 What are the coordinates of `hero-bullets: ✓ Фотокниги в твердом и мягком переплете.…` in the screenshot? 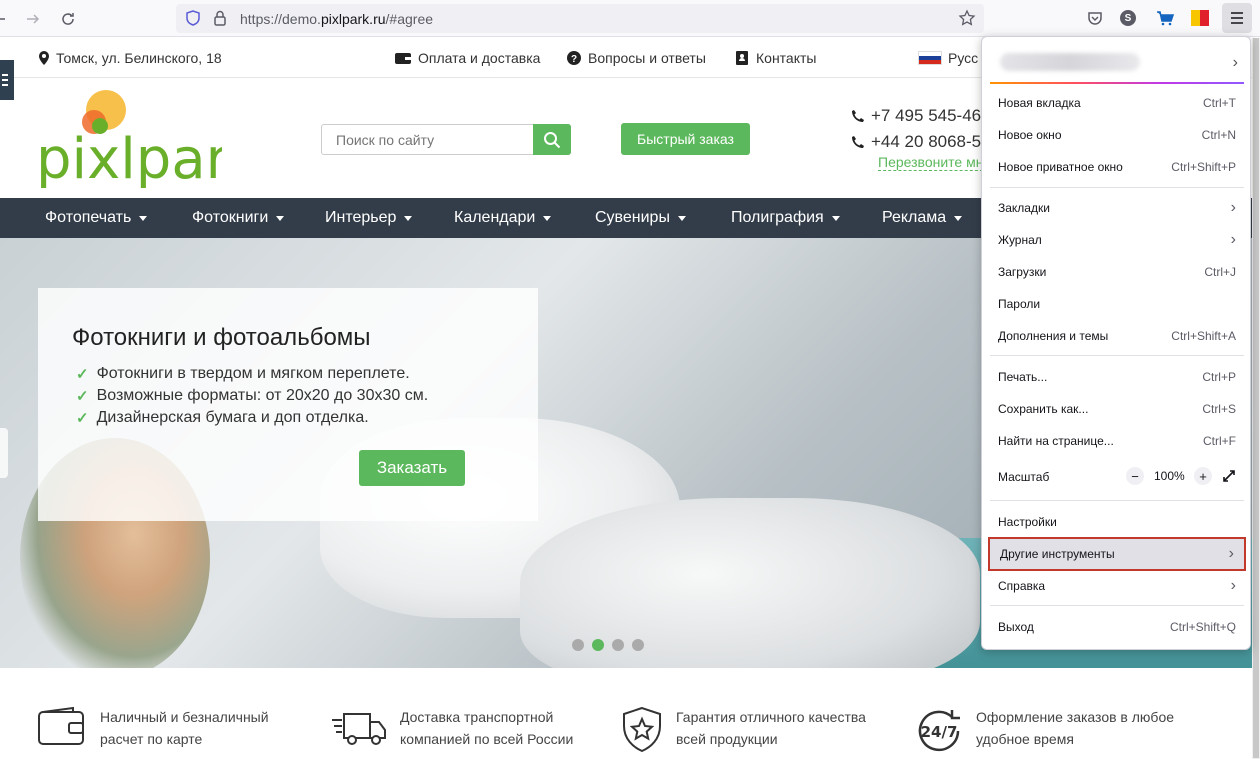 It's located at (252, 396).